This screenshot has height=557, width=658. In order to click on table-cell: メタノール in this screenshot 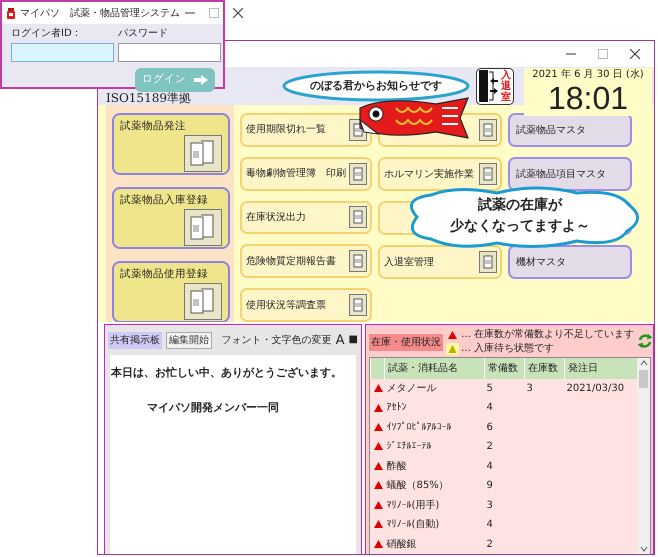, I will do `click(434, 388)`.